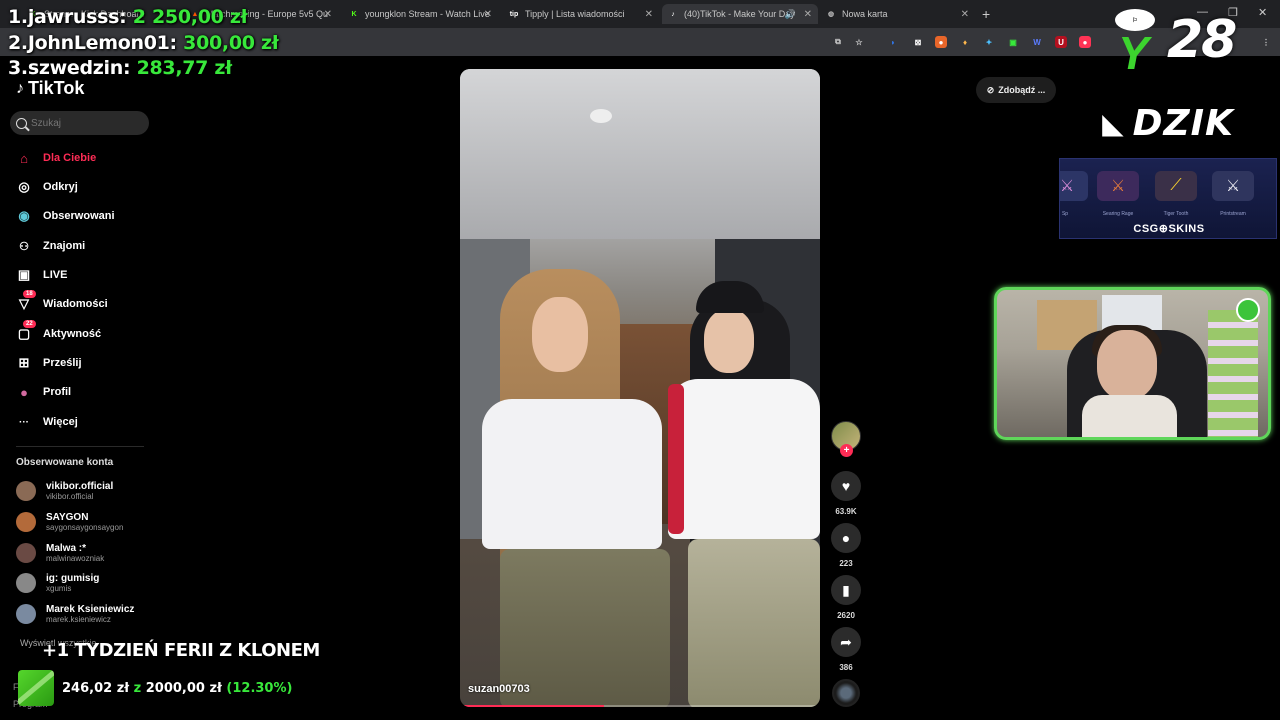 Image resolution: width=1280 pixels, height=720 pixels. I want to click on video-username: suzan00703, so click(499, 689).